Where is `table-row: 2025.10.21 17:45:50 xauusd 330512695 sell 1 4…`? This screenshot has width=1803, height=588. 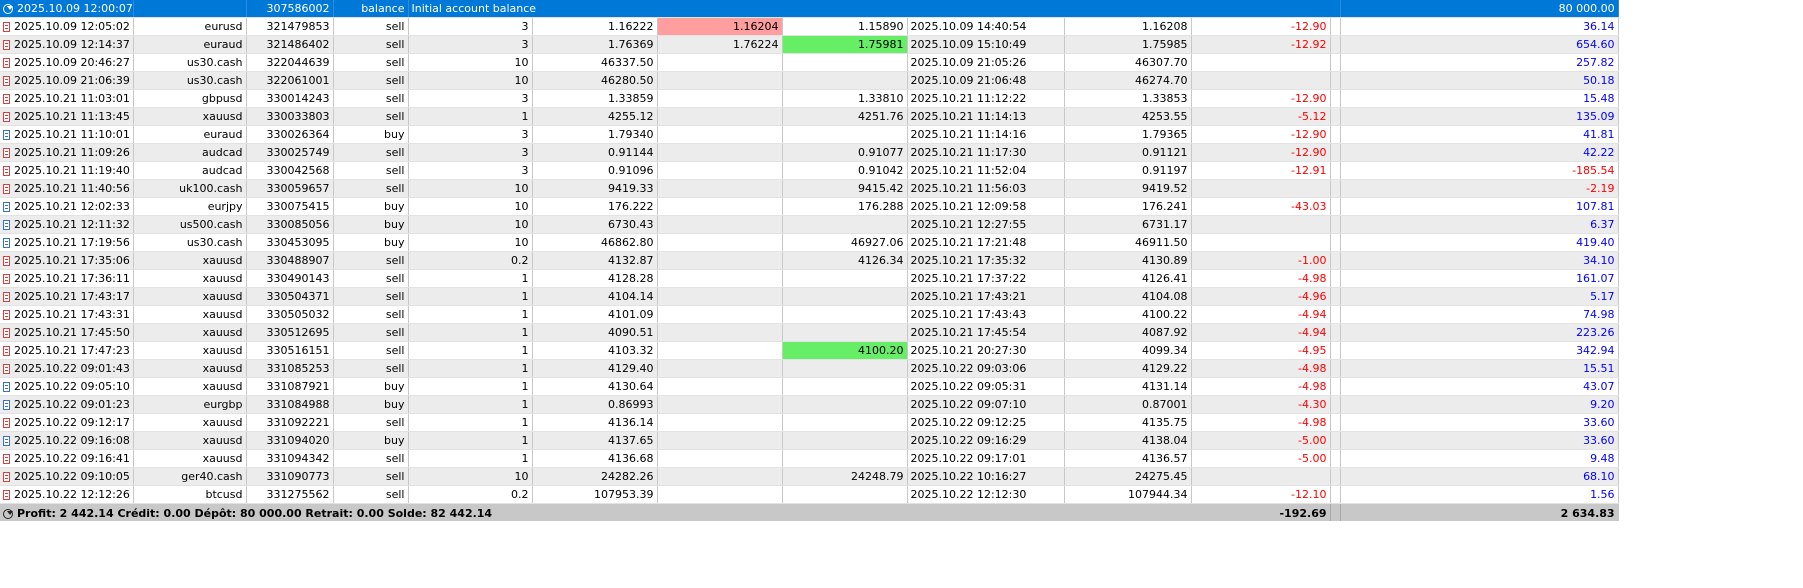 table-row: 2025.10.21 17:45:50 xauusd 330512695 sell 1 4… is located at coordinates (809, 332).